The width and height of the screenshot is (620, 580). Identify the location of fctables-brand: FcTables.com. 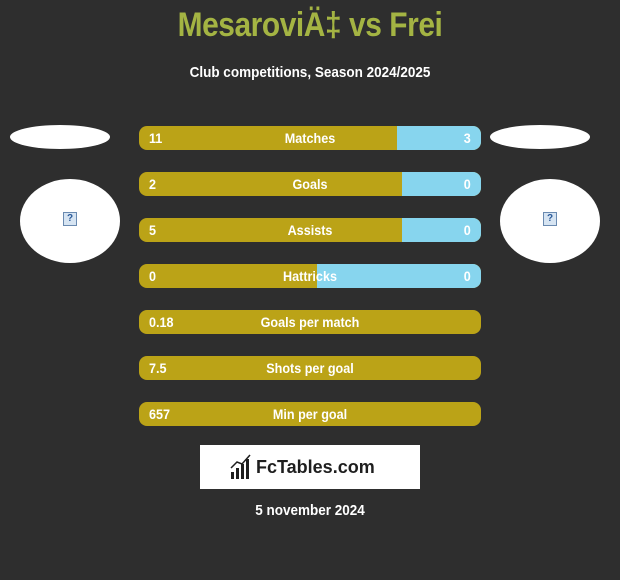
(310, 467).